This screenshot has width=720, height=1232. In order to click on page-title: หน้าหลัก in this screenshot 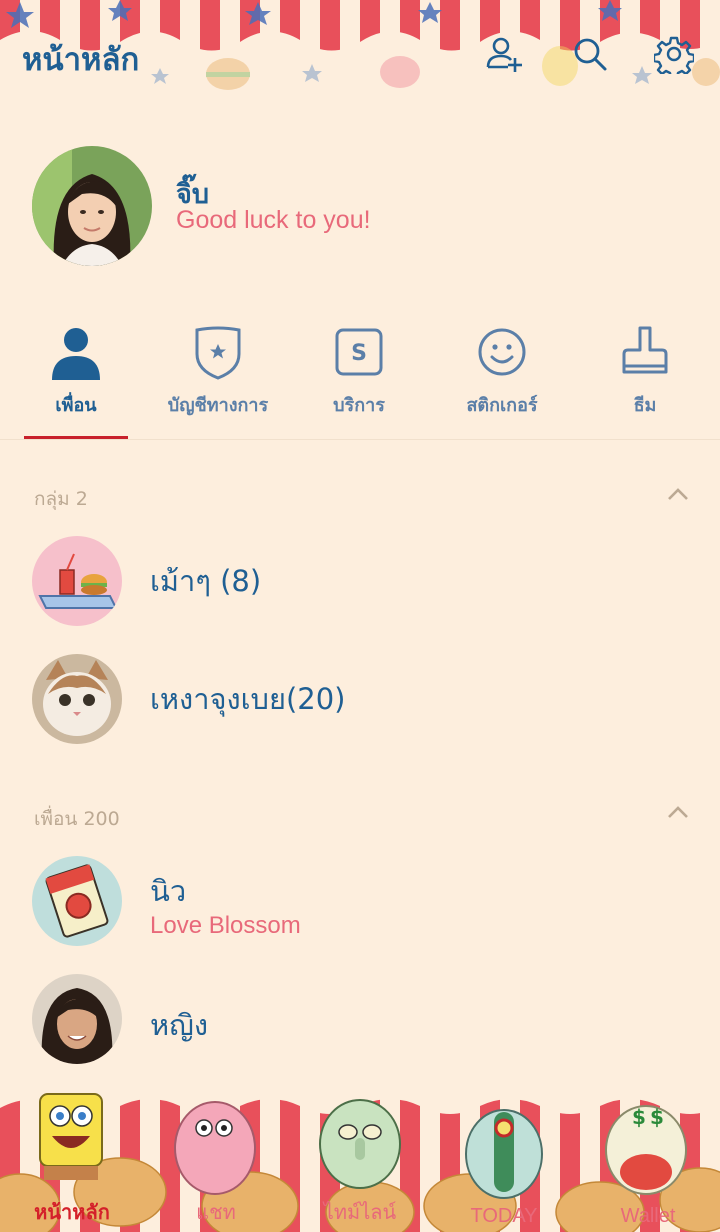, I will do `click(81, 60)`.